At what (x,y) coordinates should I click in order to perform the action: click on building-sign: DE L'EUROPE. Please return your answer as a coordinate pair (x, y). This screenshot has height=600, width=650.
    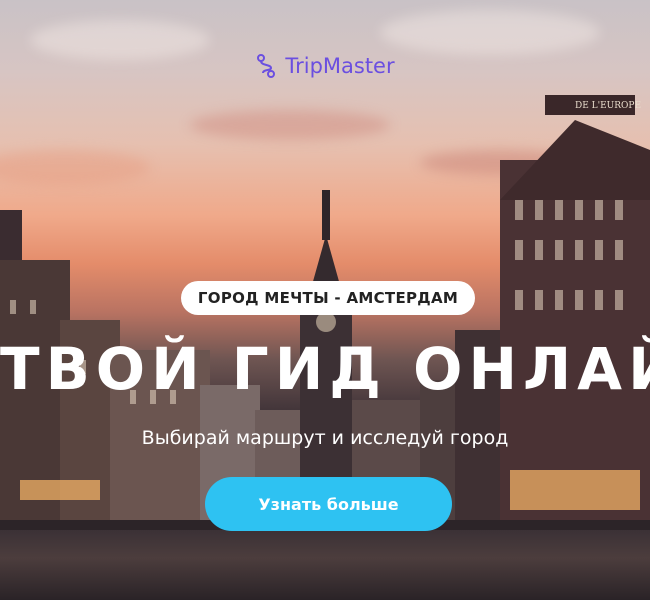
    Looking at the image, I should click on (608, 106).